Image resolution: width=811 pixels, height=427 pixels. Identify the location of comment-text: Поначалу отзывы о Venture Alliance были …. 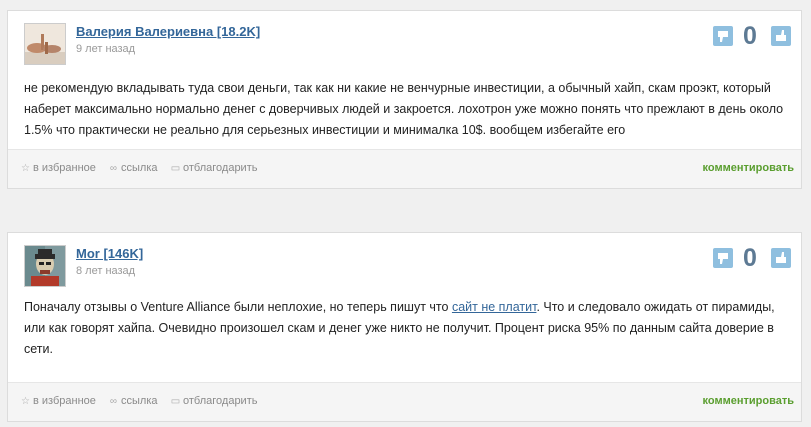
(406, 328).